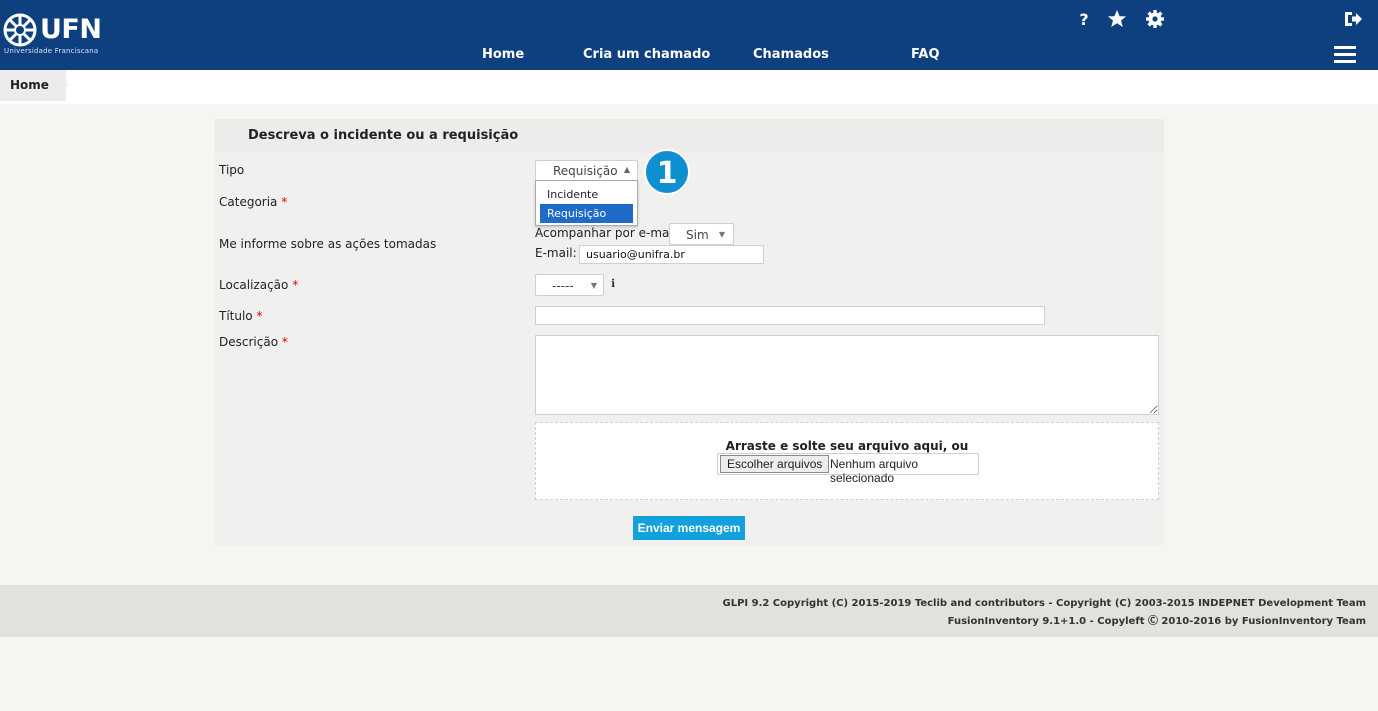 The image size is (1378, 711). I want to click on localizacao-select: ----- ▼, so click(569, 285).